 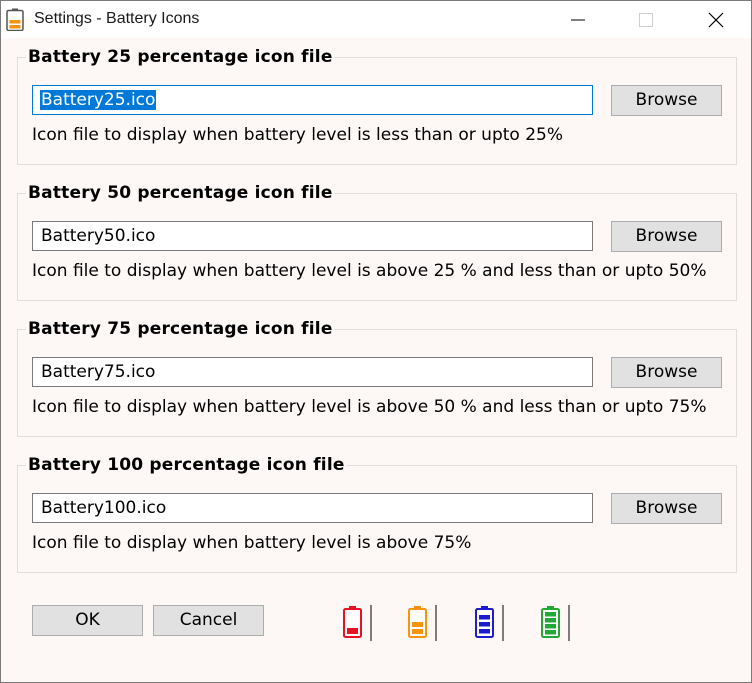 I want to click on minimize-button, so click(x=578, y=19).